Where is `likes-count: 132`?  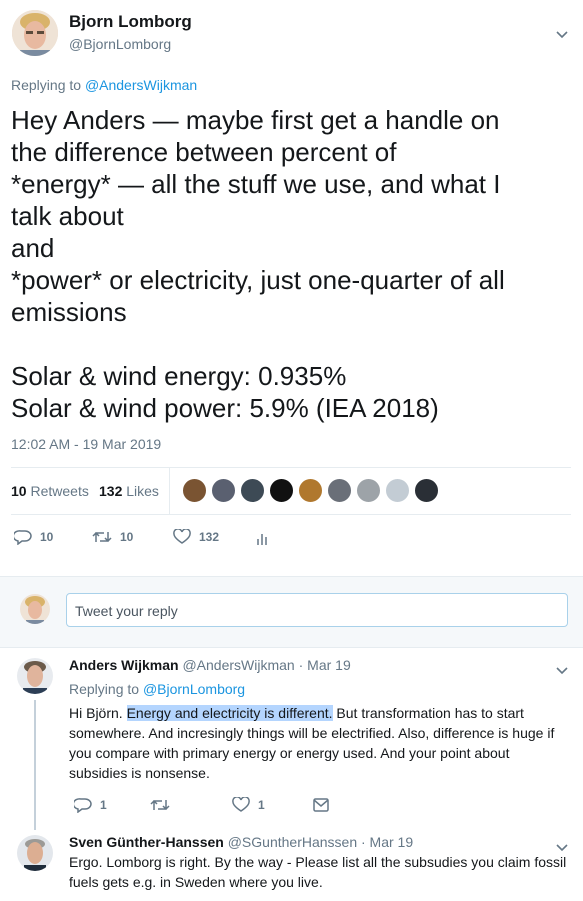
likes-count: 132 is located at coordinates (111, 491).